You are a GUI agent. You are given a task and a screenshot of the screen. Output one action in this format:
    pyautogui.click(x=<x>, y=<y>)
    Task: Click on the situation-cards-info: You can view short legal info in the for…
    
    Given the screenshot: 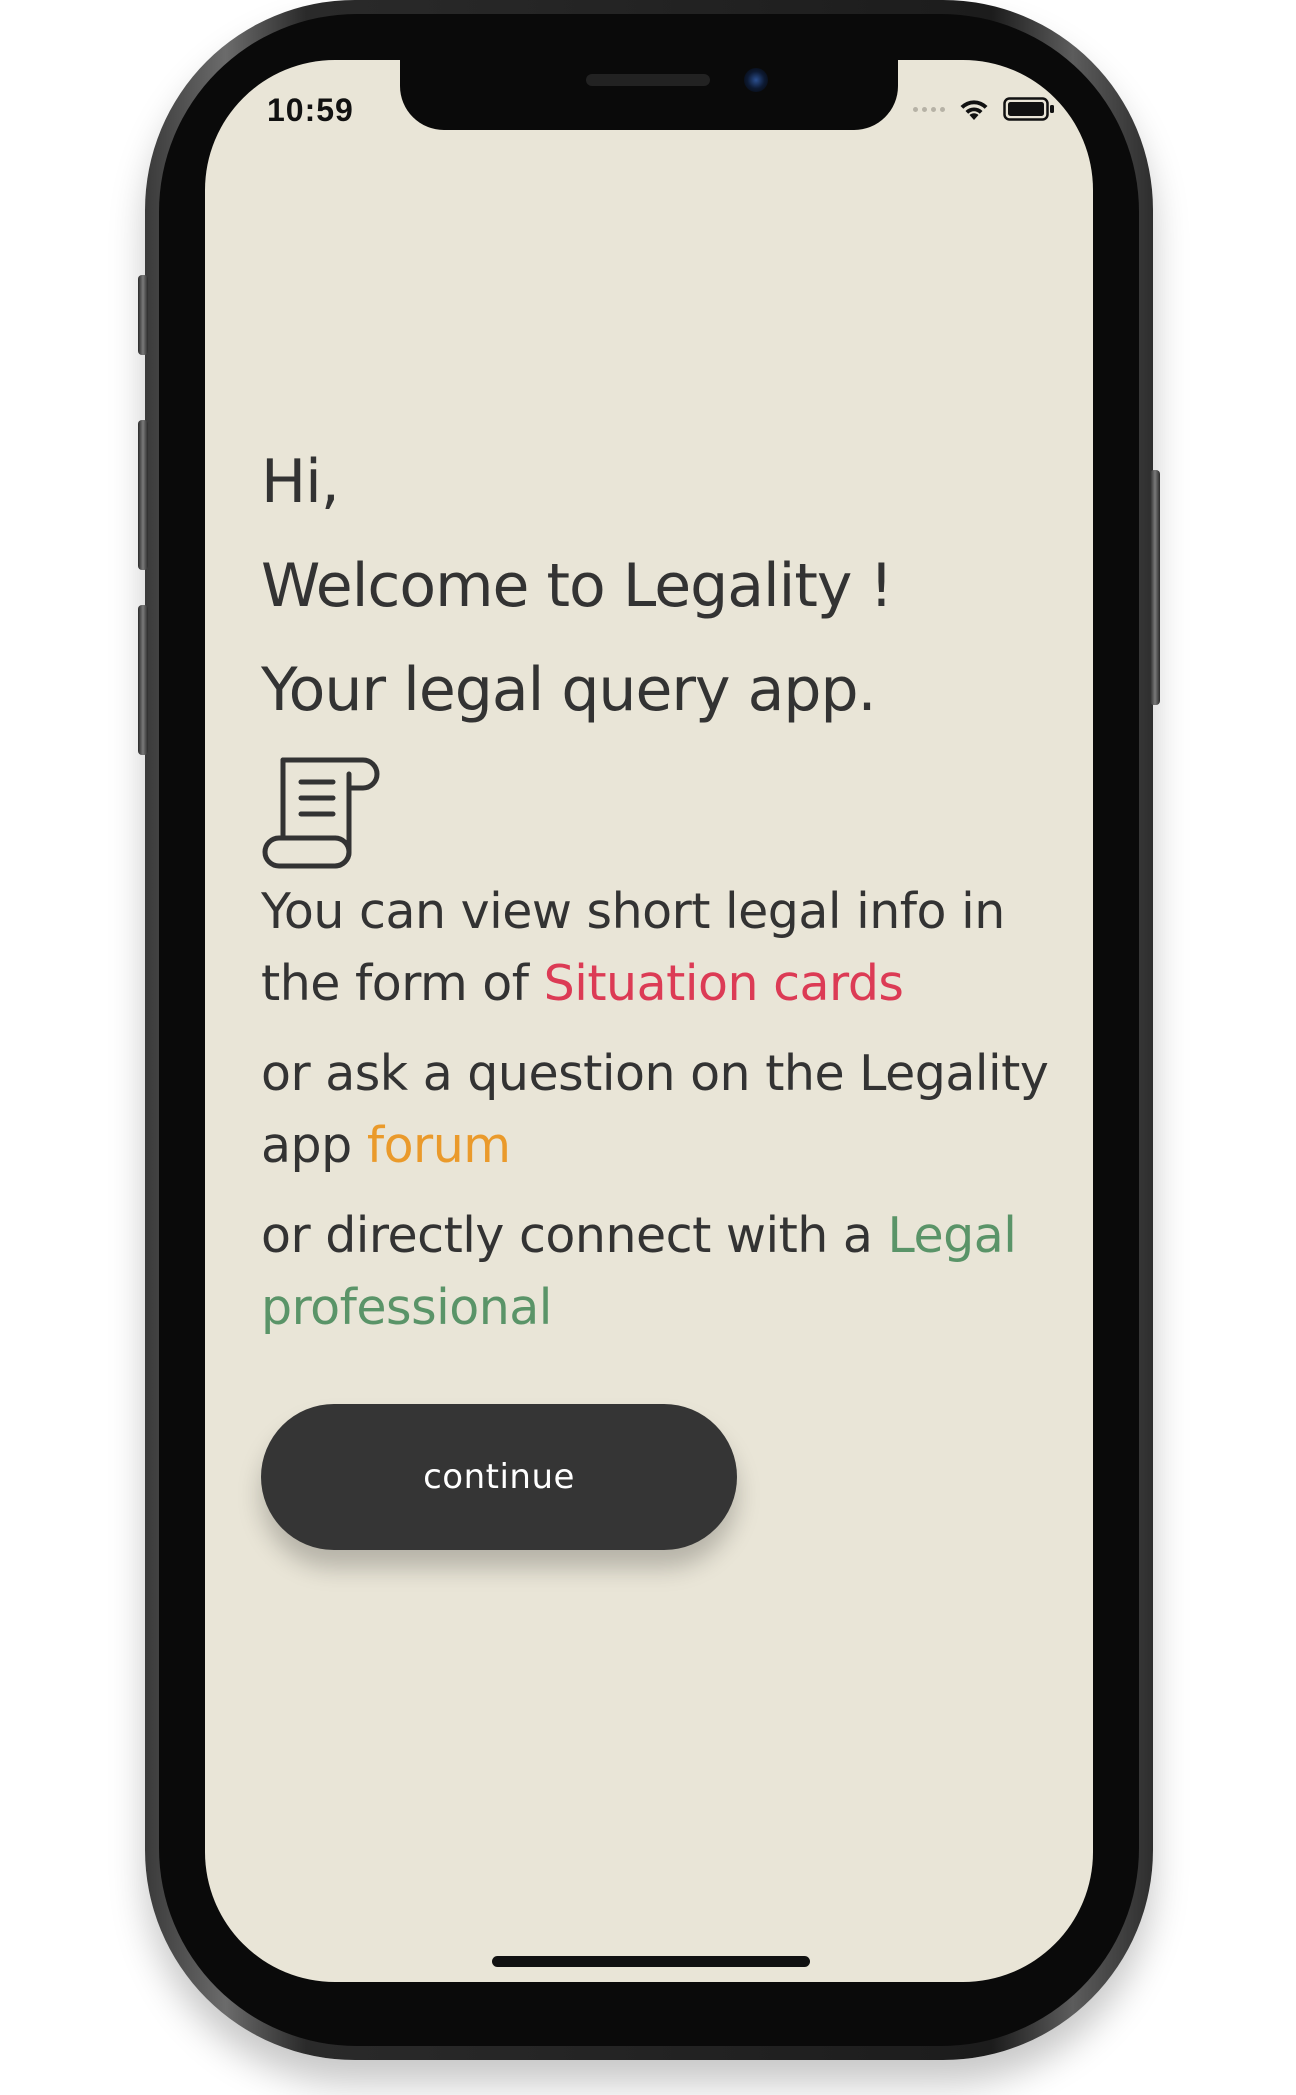 What is the action you would take?
    pyautogui.click(x=633, y=947)
    